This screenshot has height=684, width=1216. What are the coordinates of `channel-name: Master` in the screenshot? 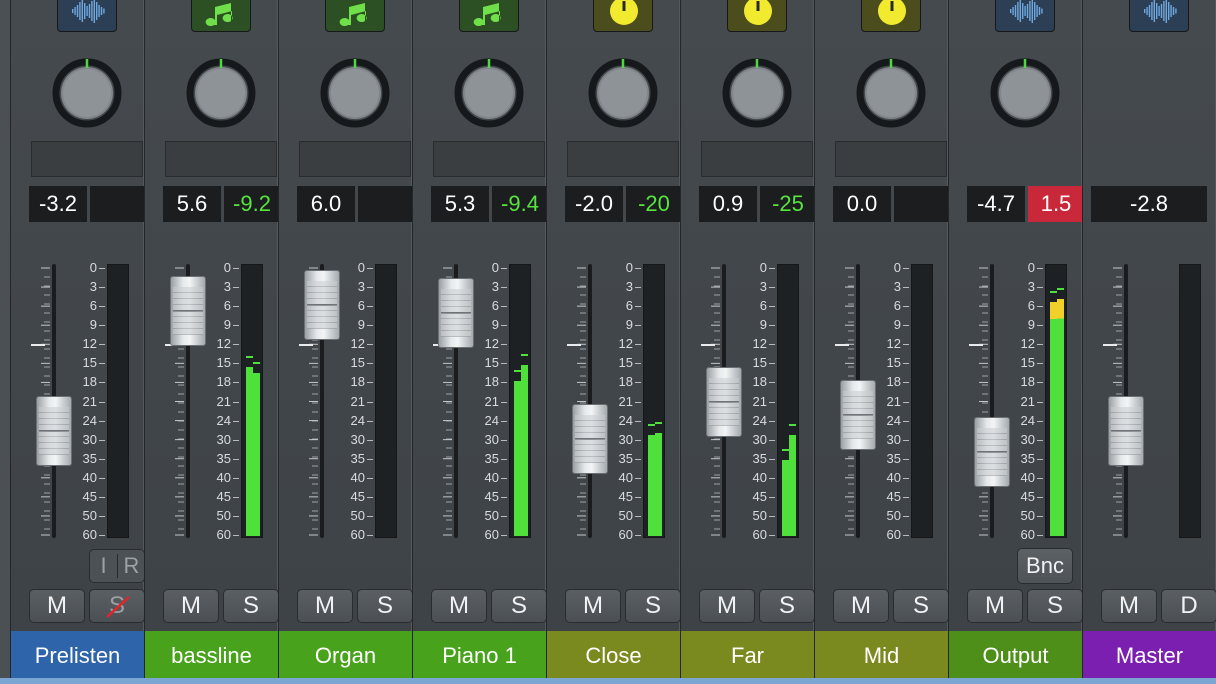 It's located at (1149, 654).